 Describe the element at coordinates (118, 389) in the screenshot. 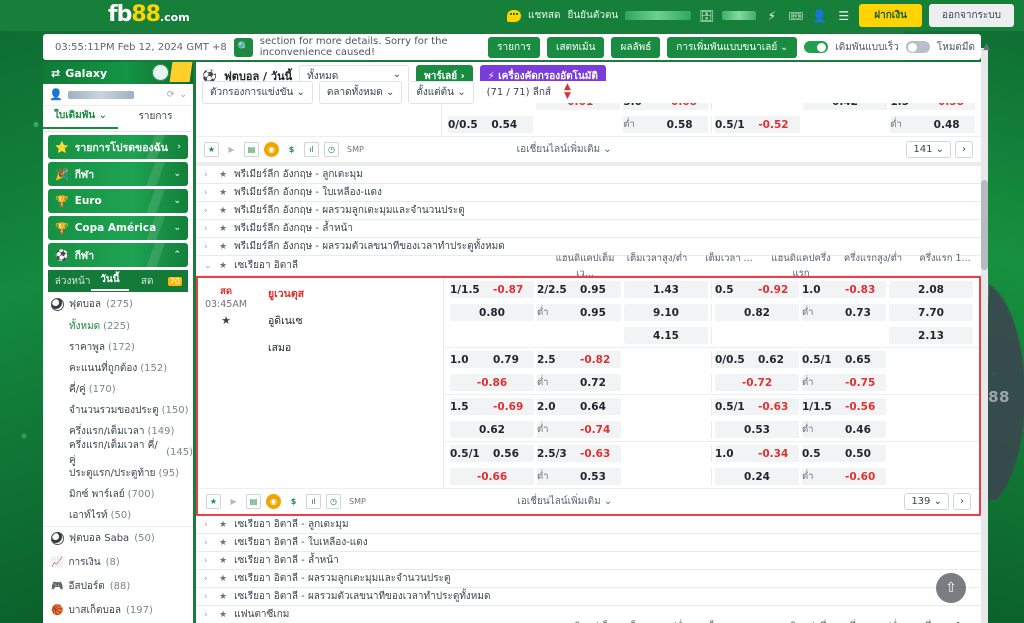

I see `sidebar-item-odd-even: คี่/คู่ (170)` at that location.